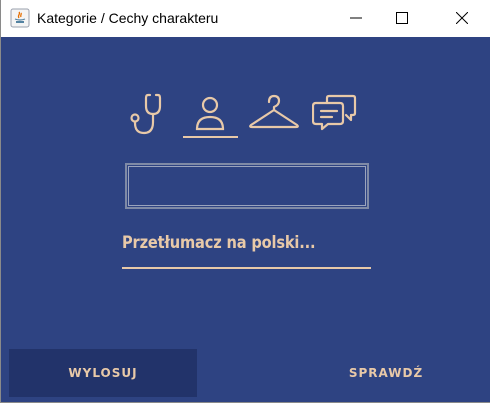 This screenshot has width=490, height=403. Describe the element at coordinates (103, 373) in the screenshot. I see `draw-button: WYLOSUJ` at that location.